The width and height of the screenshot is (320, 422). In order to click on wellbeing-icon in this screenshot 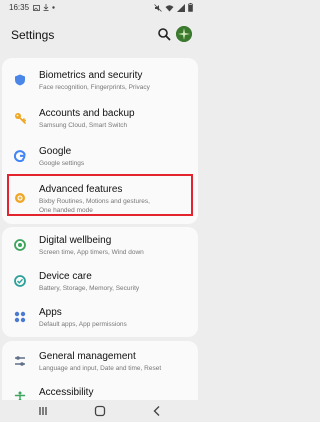, I will do `click(20, 245)`.